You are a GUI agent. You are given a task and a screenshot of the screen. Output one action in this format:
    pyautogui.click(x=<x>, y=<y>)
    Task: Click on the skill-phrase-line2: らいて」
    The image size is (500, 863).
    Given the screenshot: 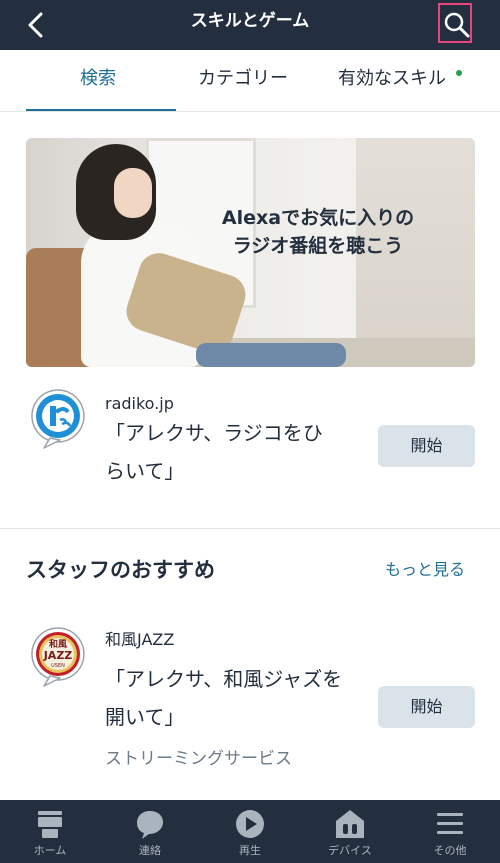 What is the action you would take?
    pyautogui.click(x=145, y=471)
    